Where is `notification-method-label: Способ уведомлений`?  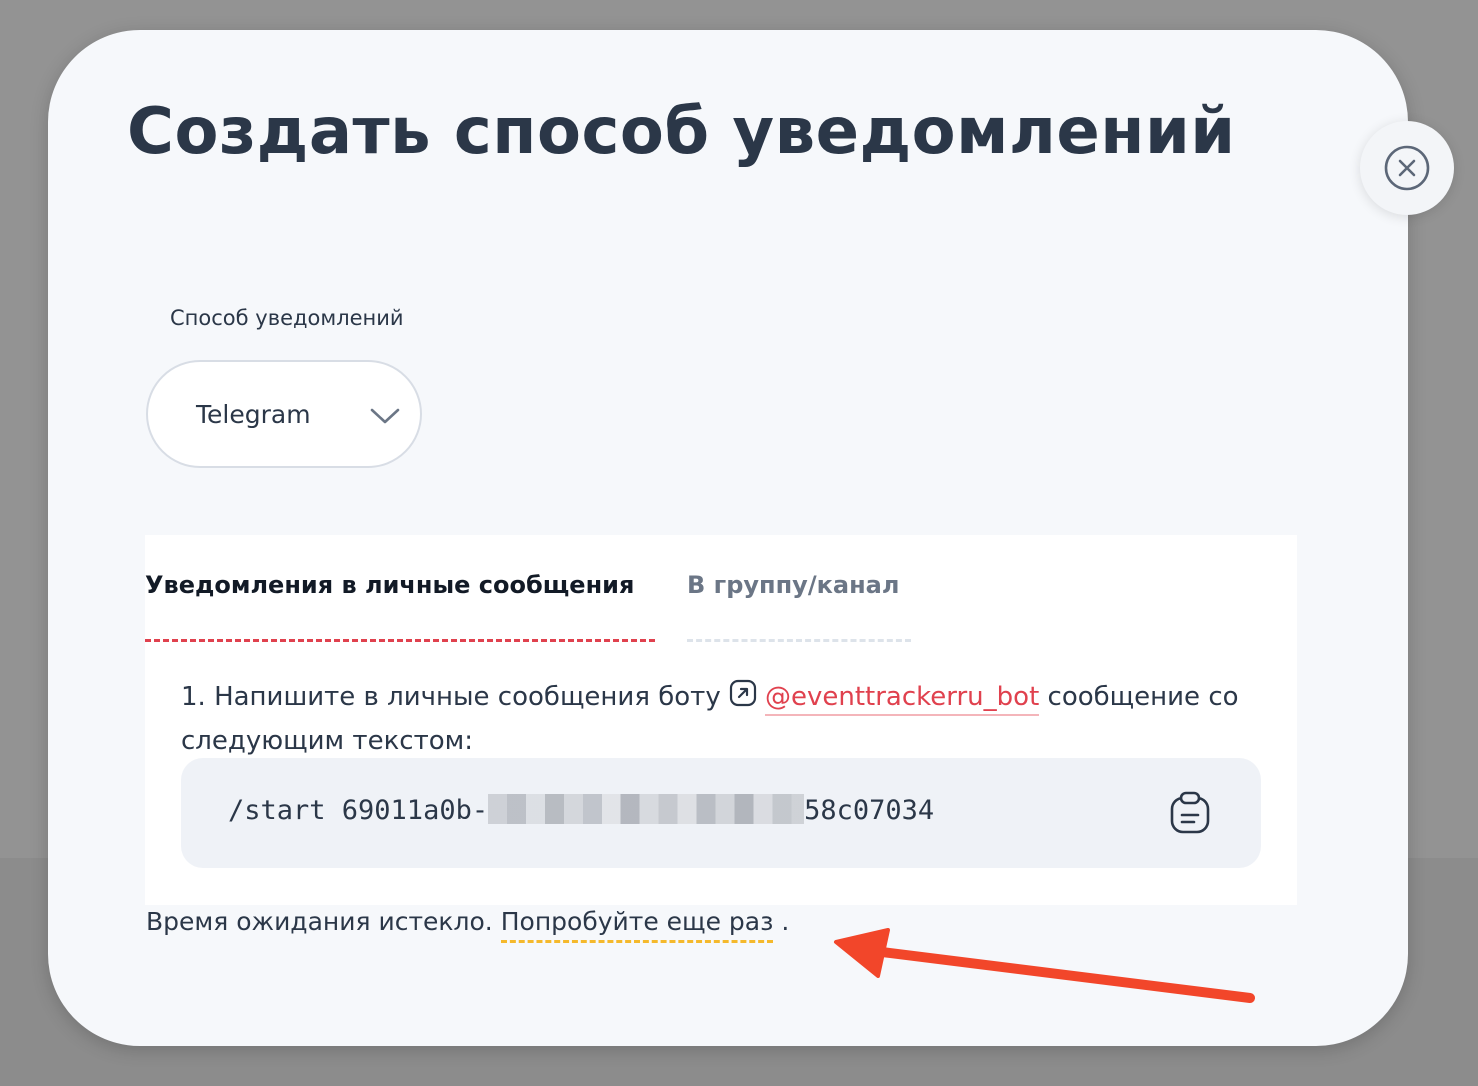
notification-method-label: Способ уведомлений is located at coordinates (287, 318).